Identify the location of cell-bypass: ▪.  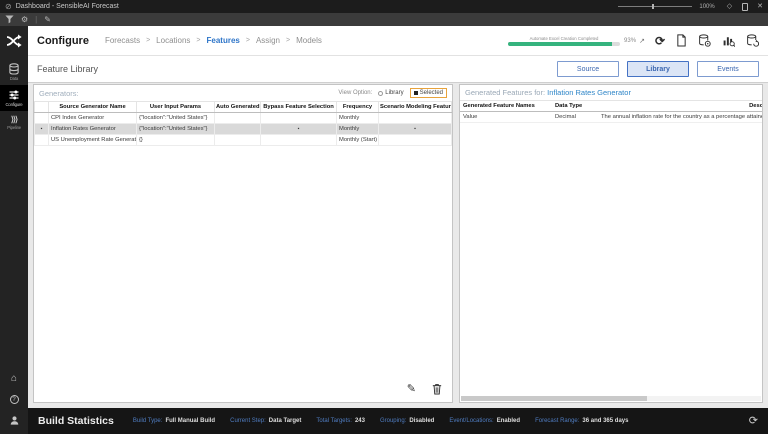
(298, 129).